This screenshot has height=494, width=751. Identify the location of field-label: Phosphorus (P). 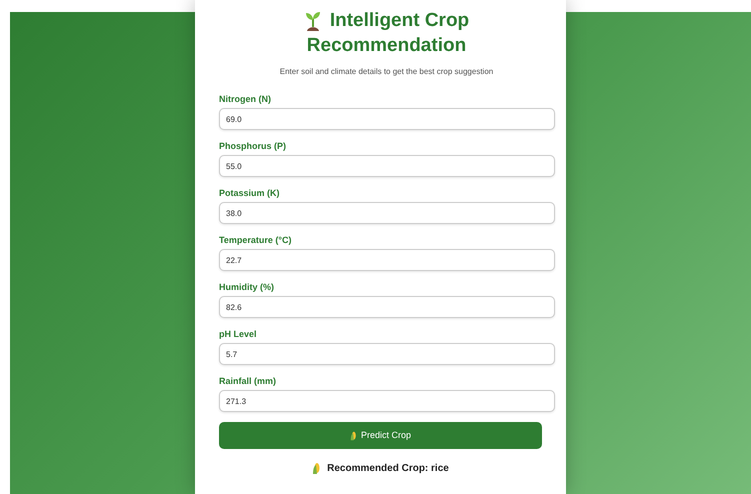
(253, 146).